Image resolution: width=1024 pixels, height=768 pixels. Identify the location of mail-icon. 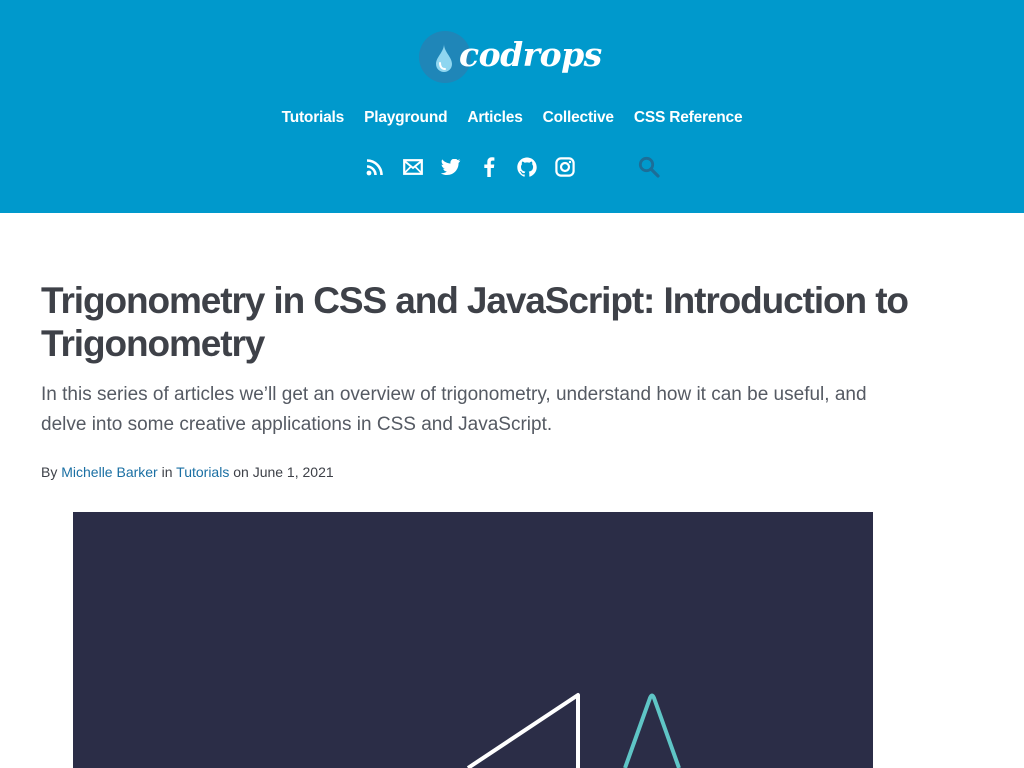
(413, 167).